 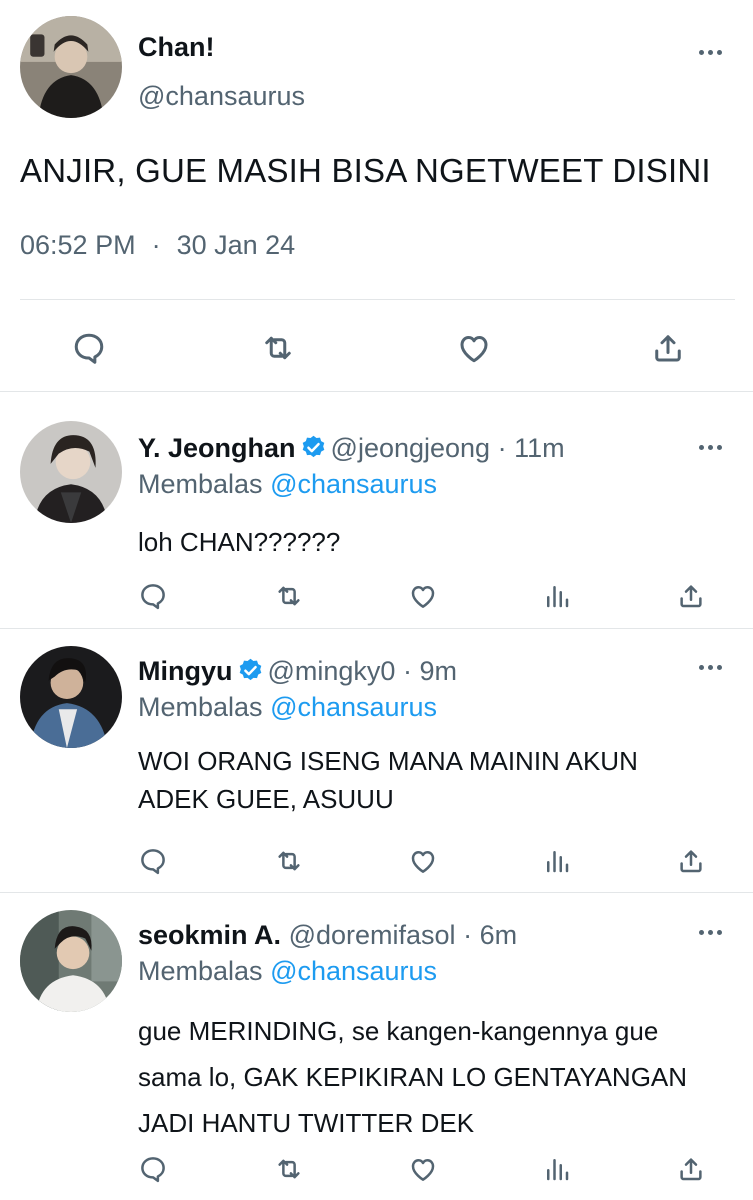 What do you see at coordinates (176, 47) in the screenshot?
I see `author-name: Chan!` at bounding box center [176, 47].